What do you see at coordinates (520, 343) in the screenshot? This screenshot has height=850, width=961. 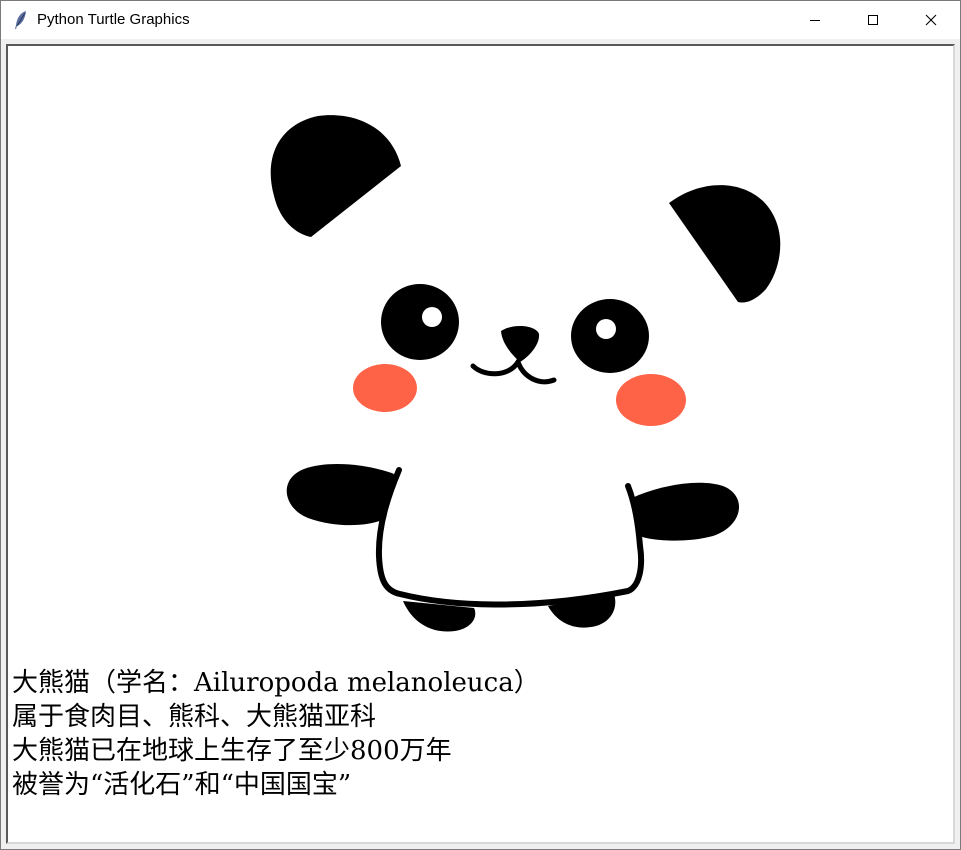 I see `nose` at bounding box center [520, 343].